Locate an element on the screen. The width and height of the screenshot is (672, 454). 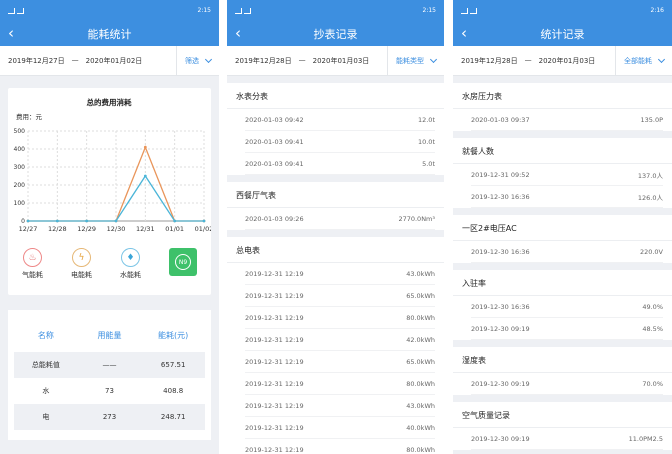
list-item: 2019-12-30 16:36 49.0% is located at coordinates (567, 307).